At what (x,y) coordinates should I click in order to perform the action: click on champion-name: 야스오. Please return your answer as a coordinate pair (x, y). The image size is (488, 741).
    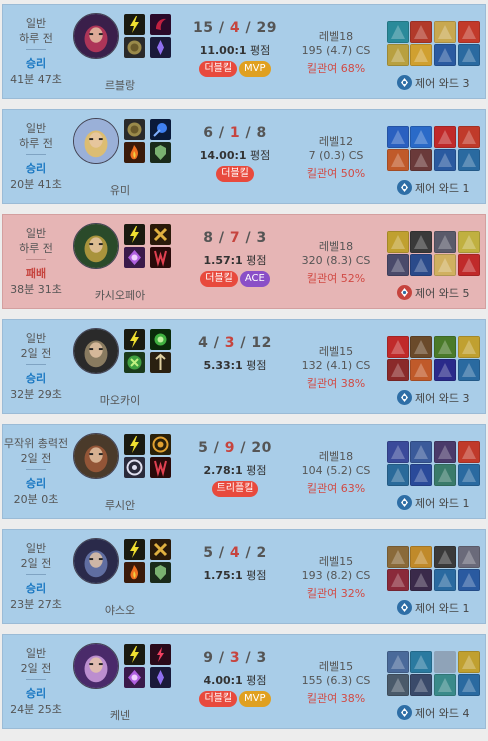
    Looking at the image, I should click on (120, 610).